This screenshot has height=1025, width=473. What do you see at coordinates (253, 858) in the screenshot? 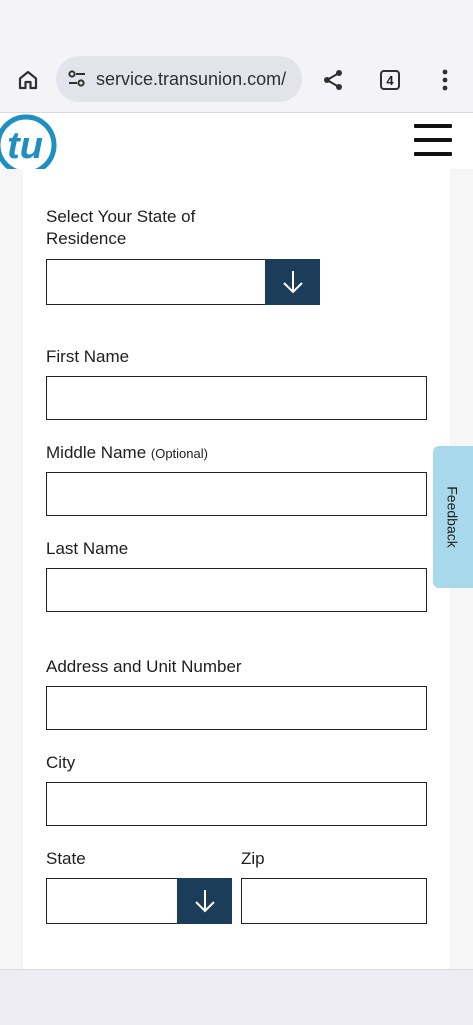
I see `zip-label: Zip` at bounding box center [253, 858].